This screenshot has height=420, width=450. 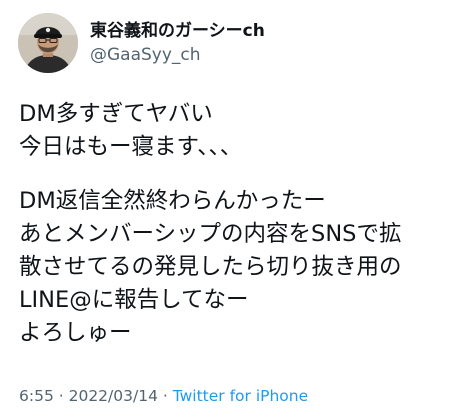 What do you see at coordinates (116, 114) in the screenshot?
I see `tweet-text-line: DM多すぎてヤバい` at bounding box center [116, 114].